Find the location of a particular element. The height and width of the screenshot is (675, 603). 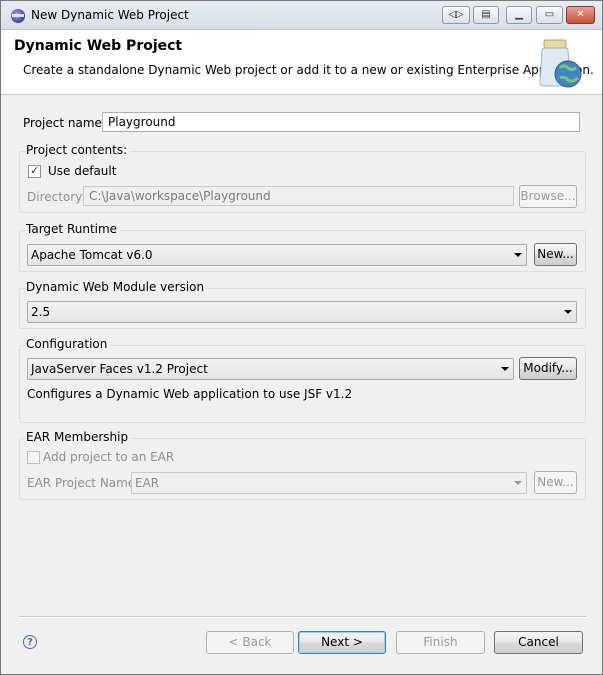

window-title: New Dynamic Web Project is located at coordinates (110, 15).